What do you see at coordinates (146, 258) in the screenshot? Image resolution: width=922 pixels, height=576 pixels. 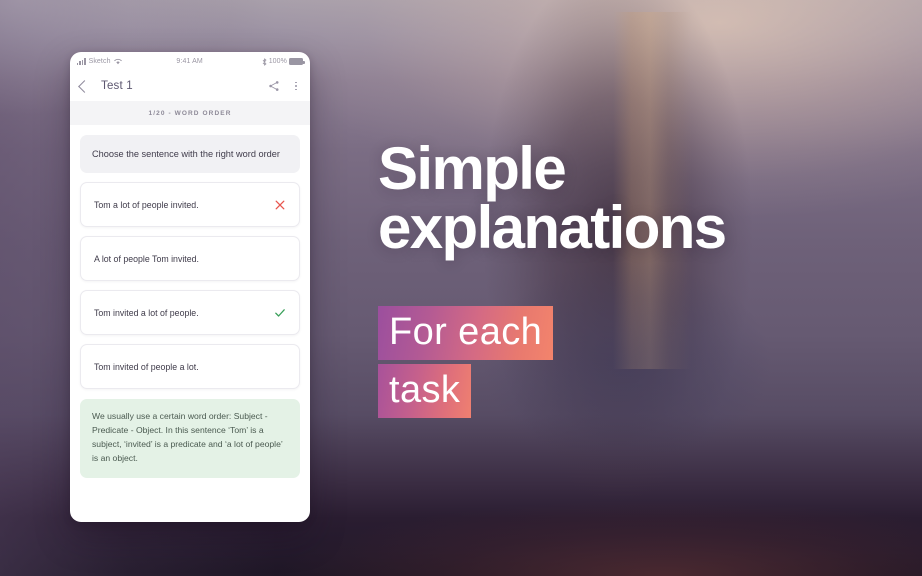 I see `answer-option-label: A lot of people Tom invited.` at bounding box center [146, 258].